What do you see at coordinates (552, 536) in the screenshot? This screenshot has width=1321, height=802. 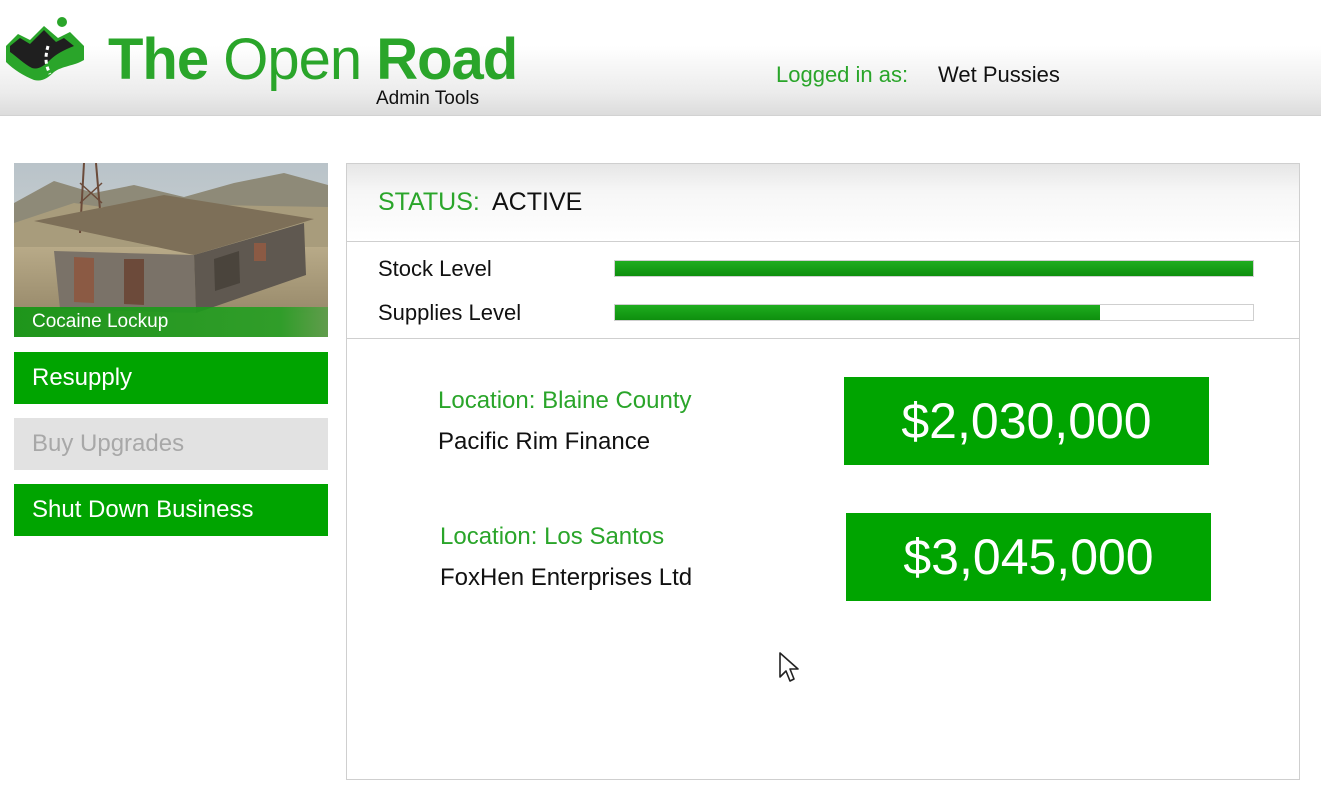 I see `offer-location: Location: Los Santos` at bounding box center [552, 536].